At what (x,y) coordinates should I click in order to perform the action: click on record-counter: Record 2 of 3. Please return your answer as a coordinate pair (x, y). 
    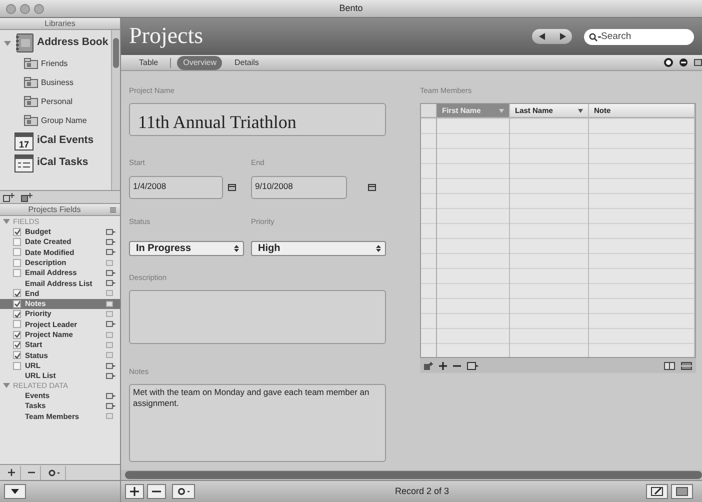
    Looking at the image, I should click on (422, 491).